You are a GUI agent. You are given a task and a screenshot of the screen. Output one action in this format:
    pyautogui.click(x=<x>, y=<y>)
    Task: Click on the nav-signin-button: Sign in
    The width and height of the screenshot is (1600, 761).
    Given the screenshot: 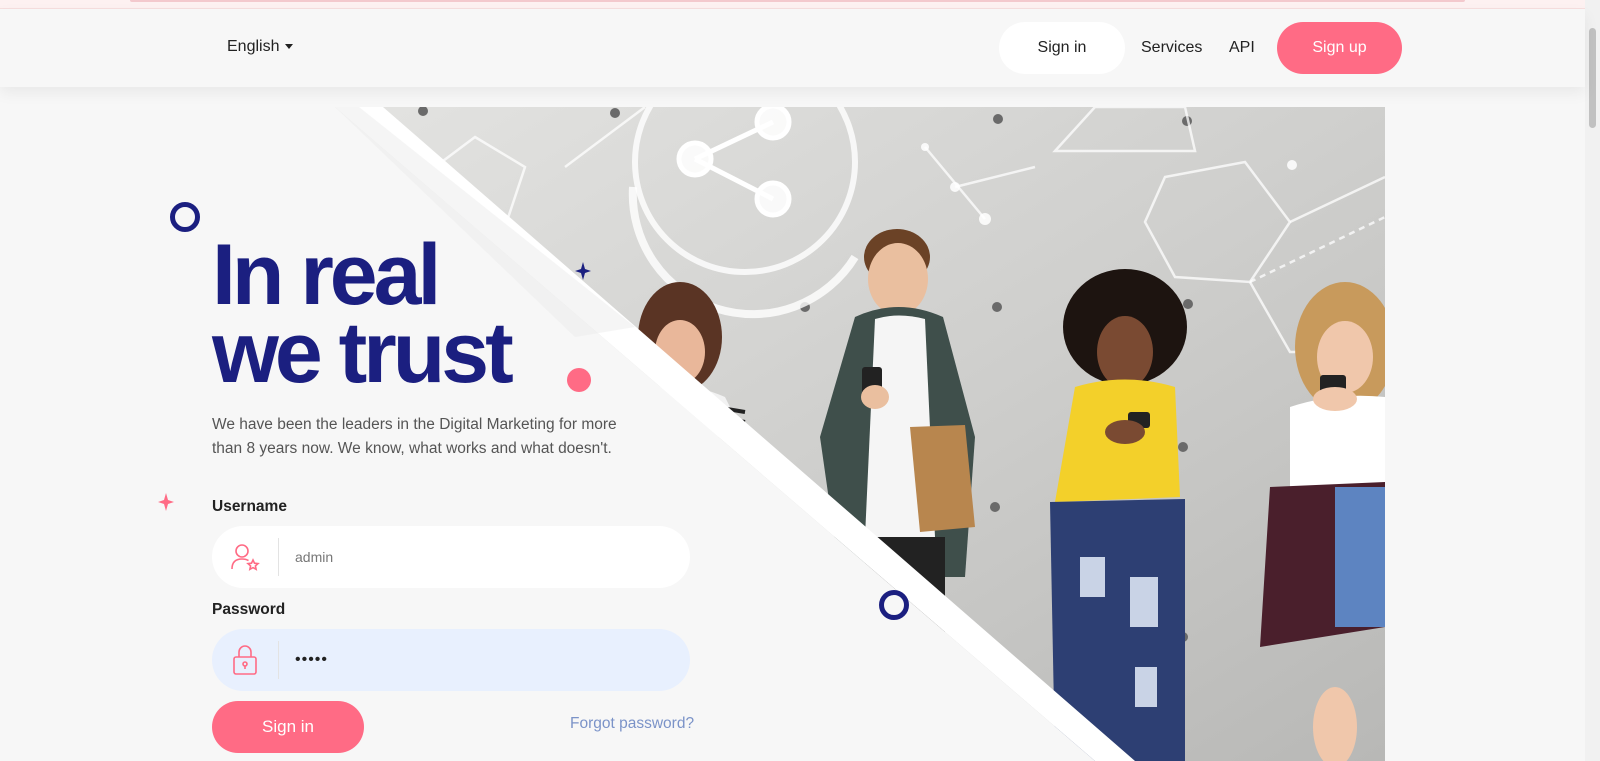 What is the action you would take?
    pyautogui.click(x=1062, y=48)
    